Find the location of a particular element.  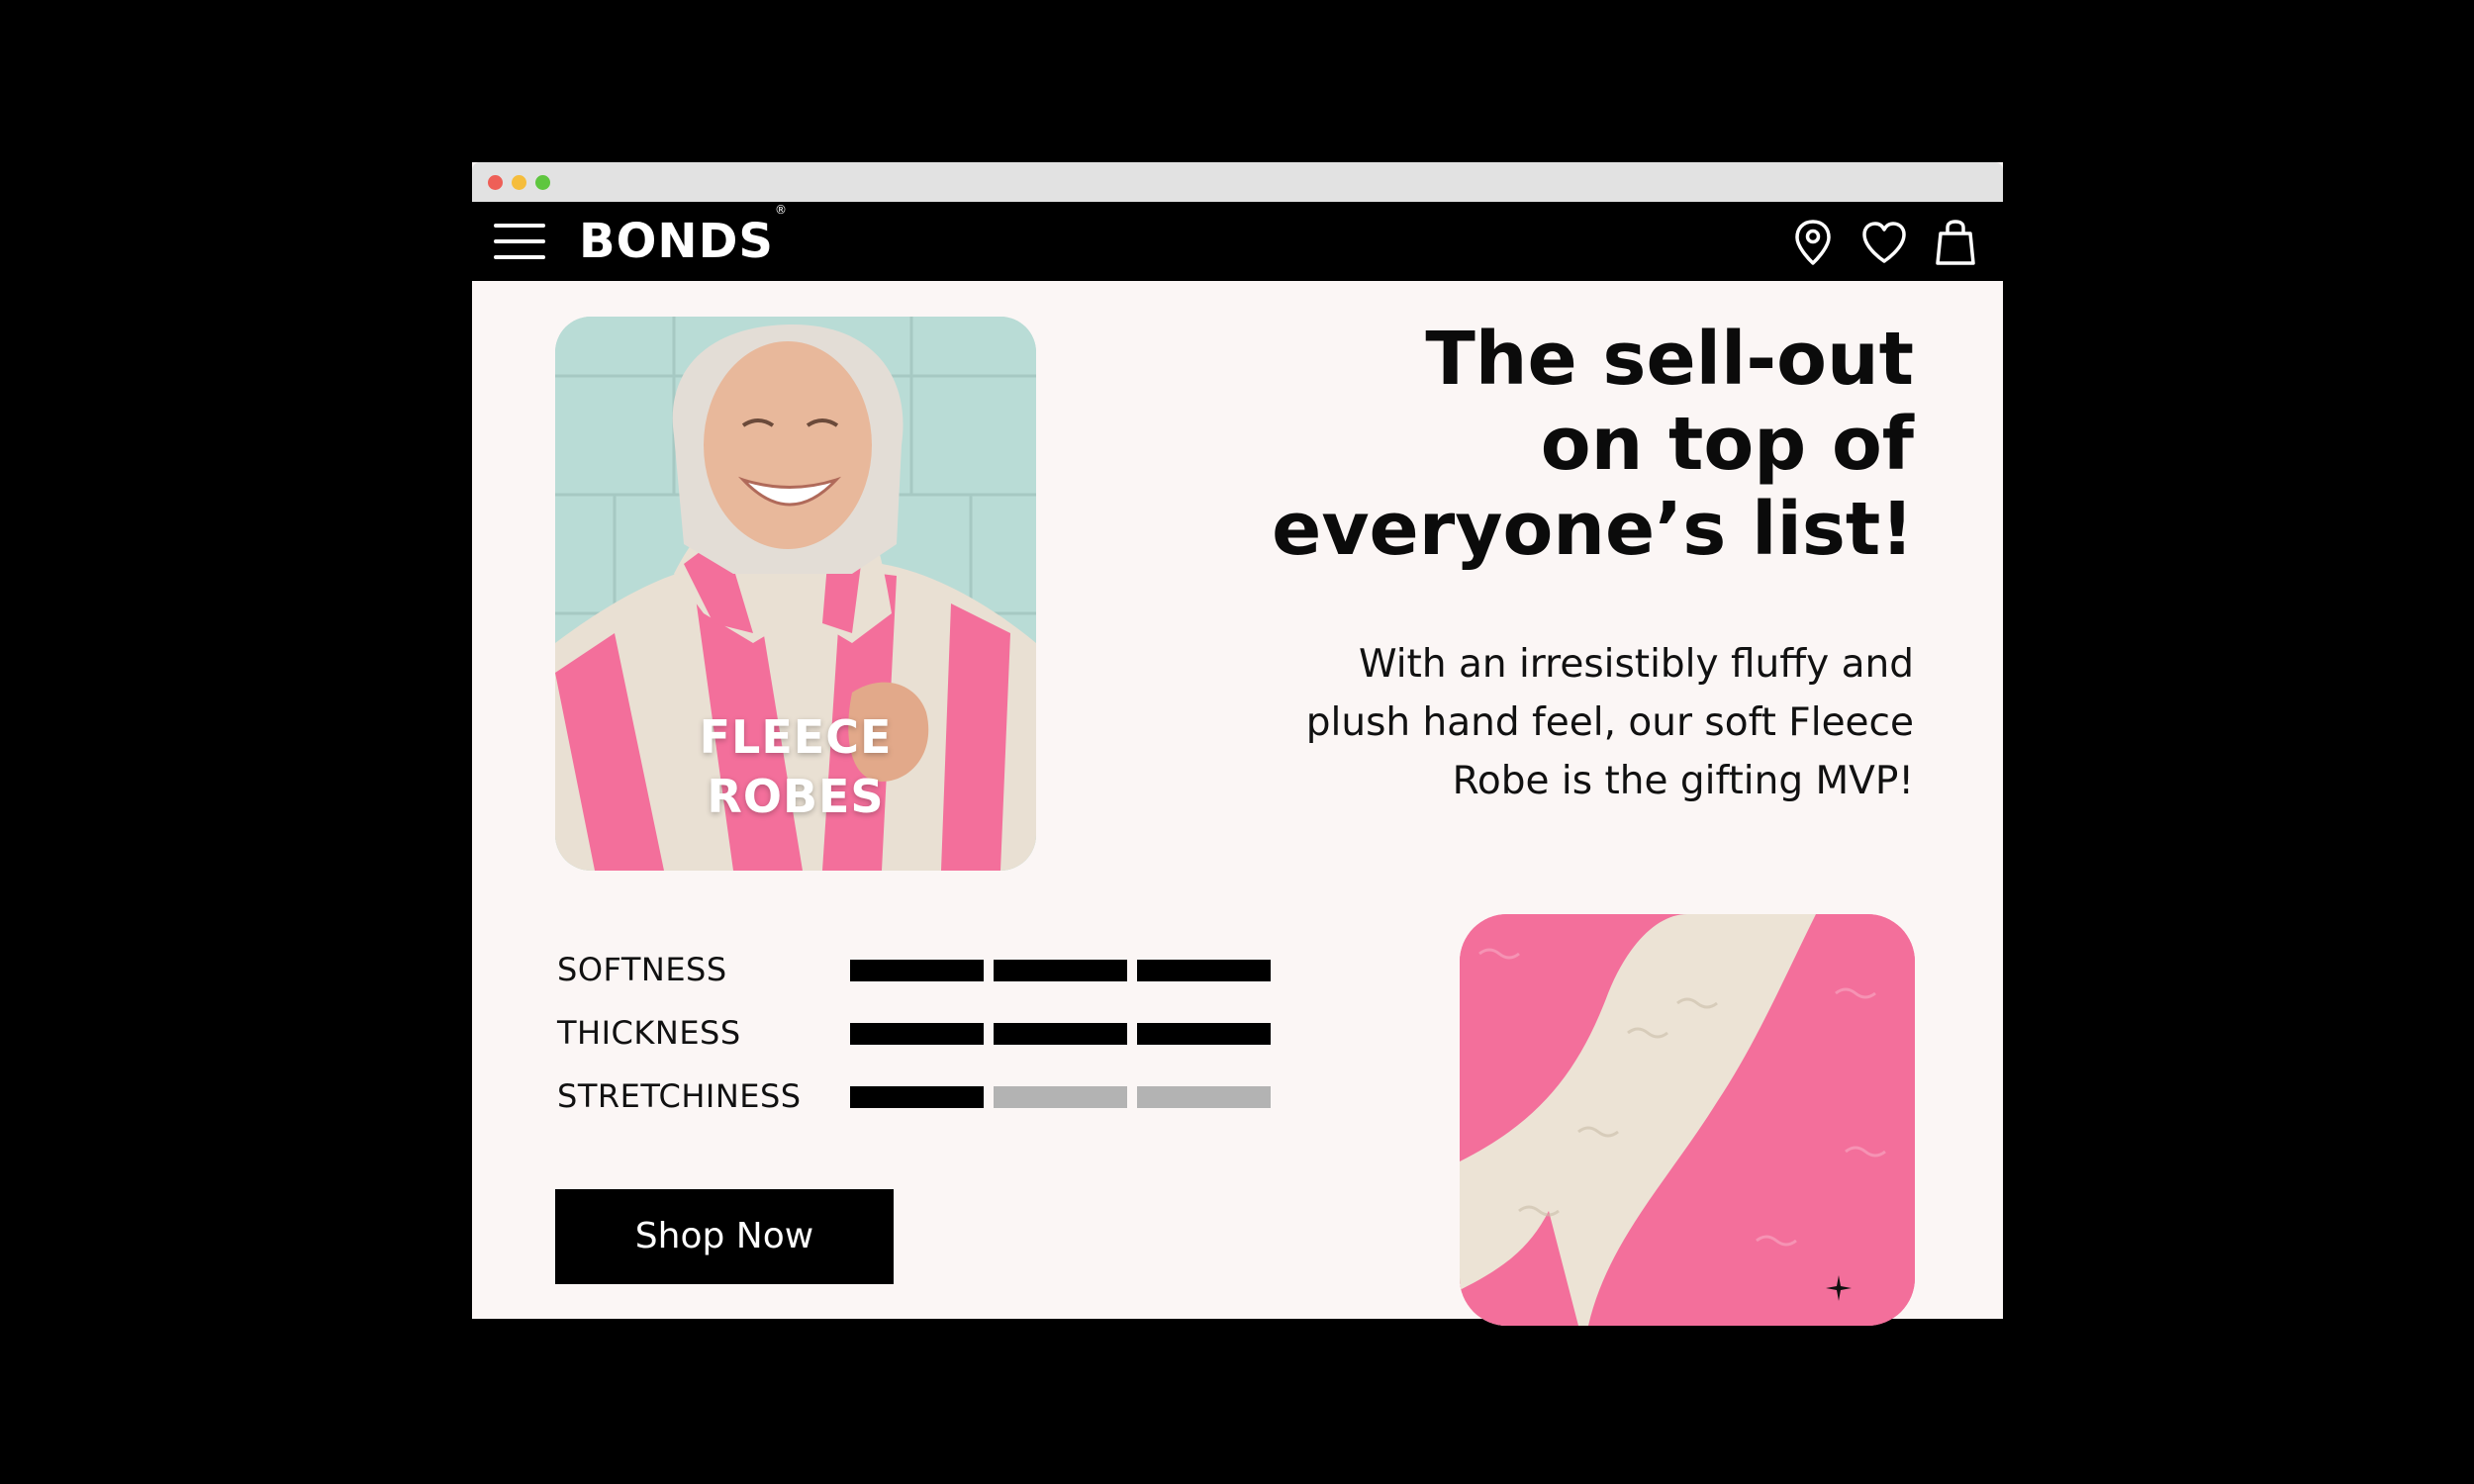

rating-label: SOFTNESS is located at coordinates (642, 969).